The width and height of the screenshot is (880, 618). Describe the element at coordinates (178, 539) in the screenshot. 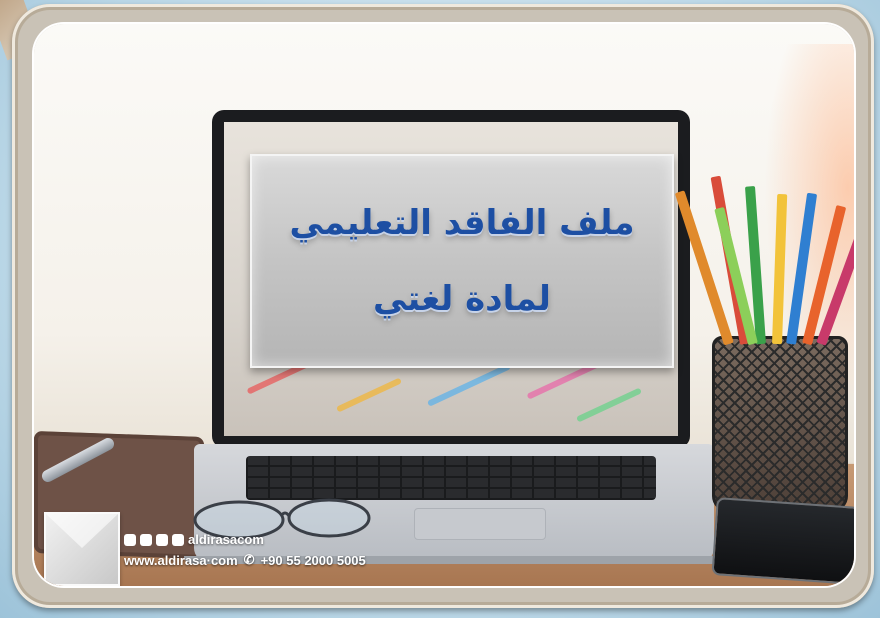

I see `youtube-icon` at that location.